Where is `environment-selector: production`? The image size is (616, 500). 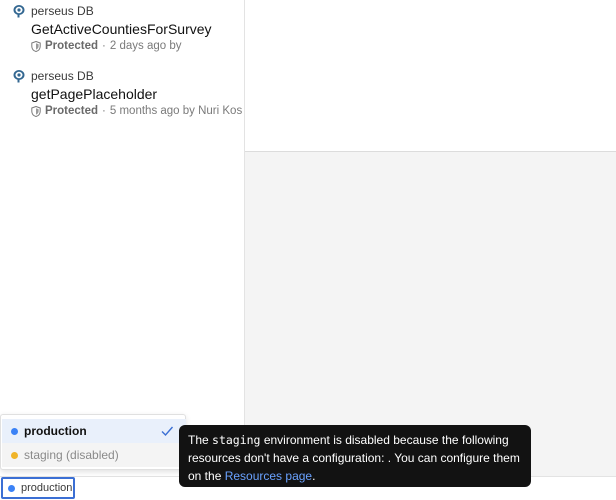 environment-selector: production is located at coordinates (38, 488).